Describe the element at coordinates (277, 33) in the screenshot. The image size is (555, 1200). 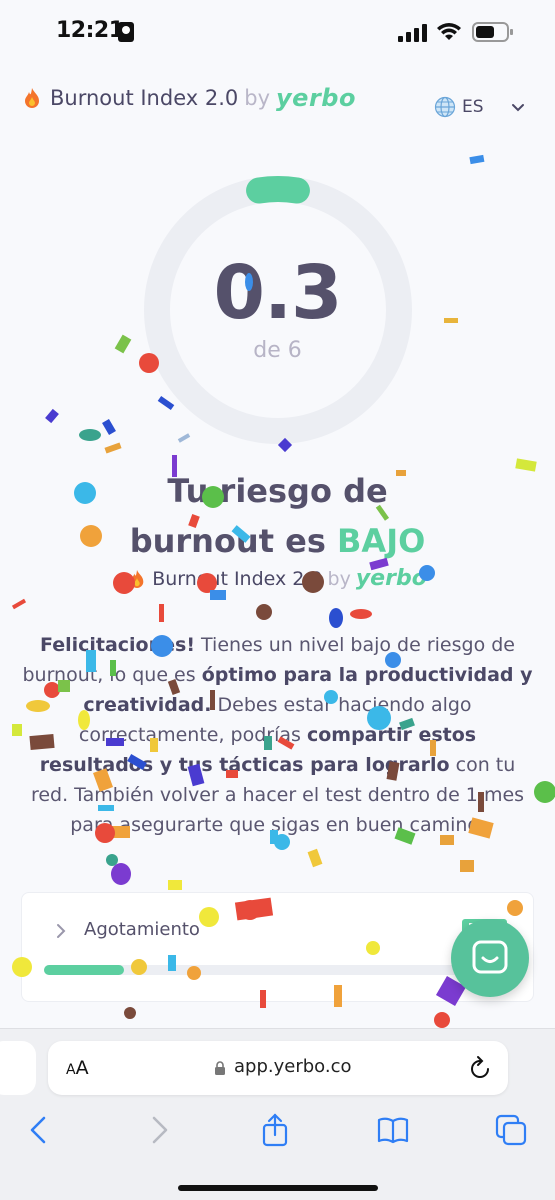
I see `status-bar: 12:21` at that location.